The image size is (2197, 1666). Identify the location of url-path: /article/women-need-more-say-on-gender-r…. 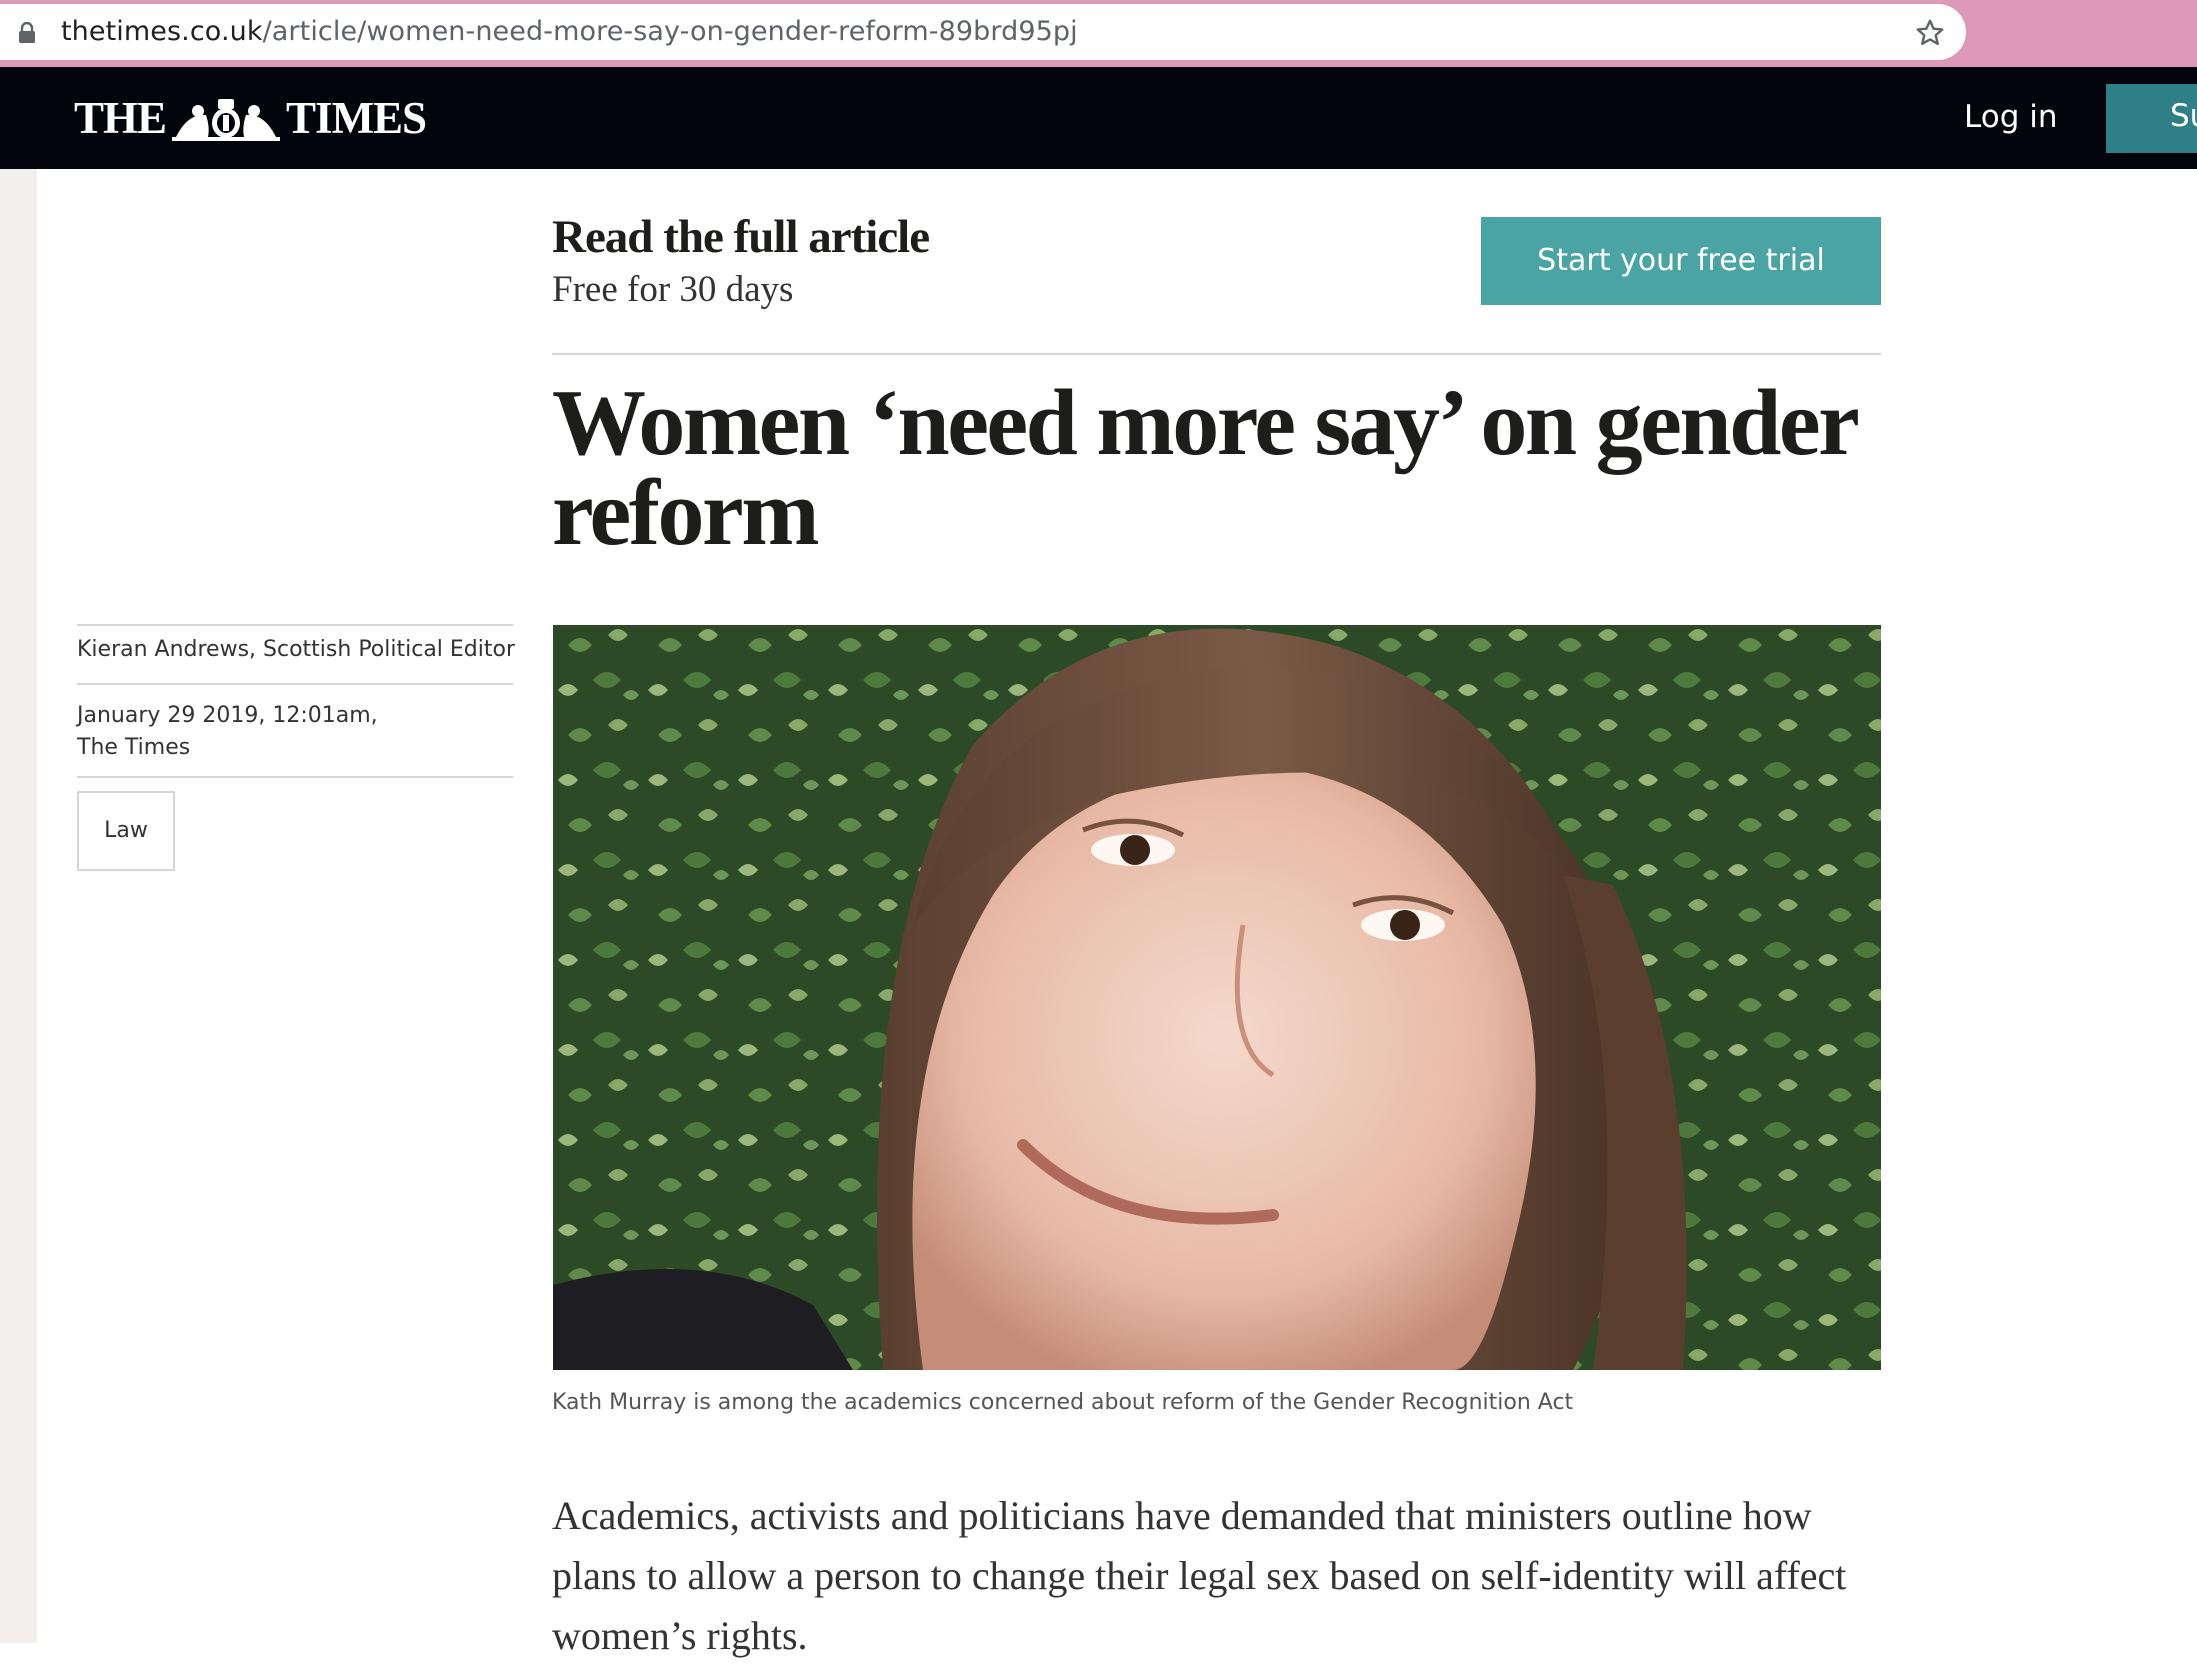
(670, 31).